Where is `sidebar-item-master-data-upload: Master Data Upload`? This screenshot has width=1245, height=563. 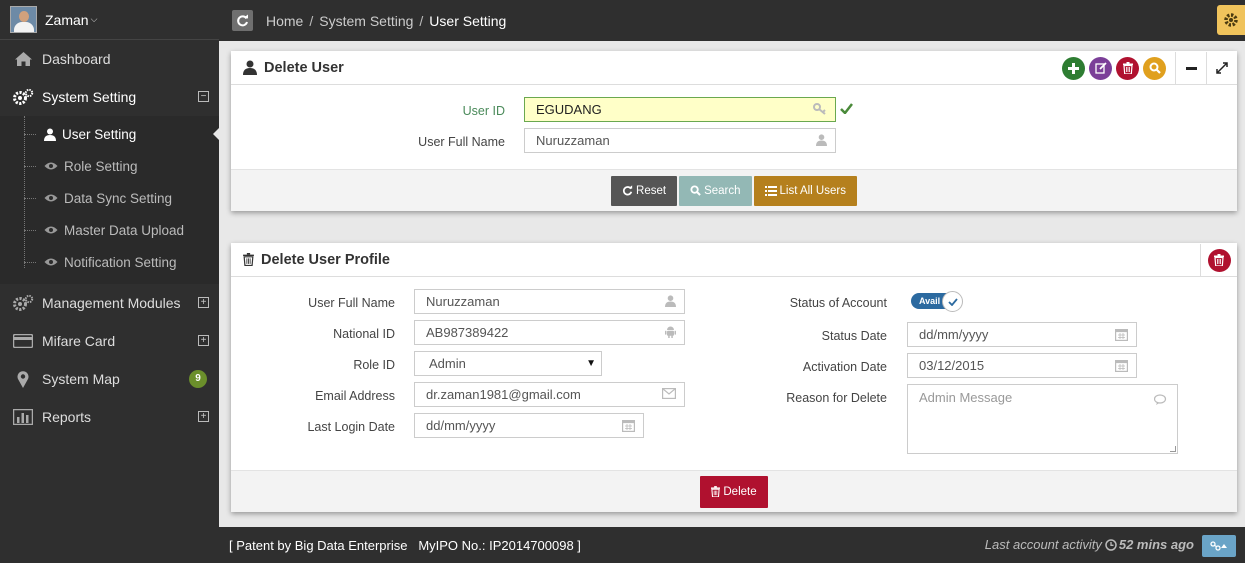 sidebar-item-master-data-upload: Master Data Upload is located at coordinates (109, 230).